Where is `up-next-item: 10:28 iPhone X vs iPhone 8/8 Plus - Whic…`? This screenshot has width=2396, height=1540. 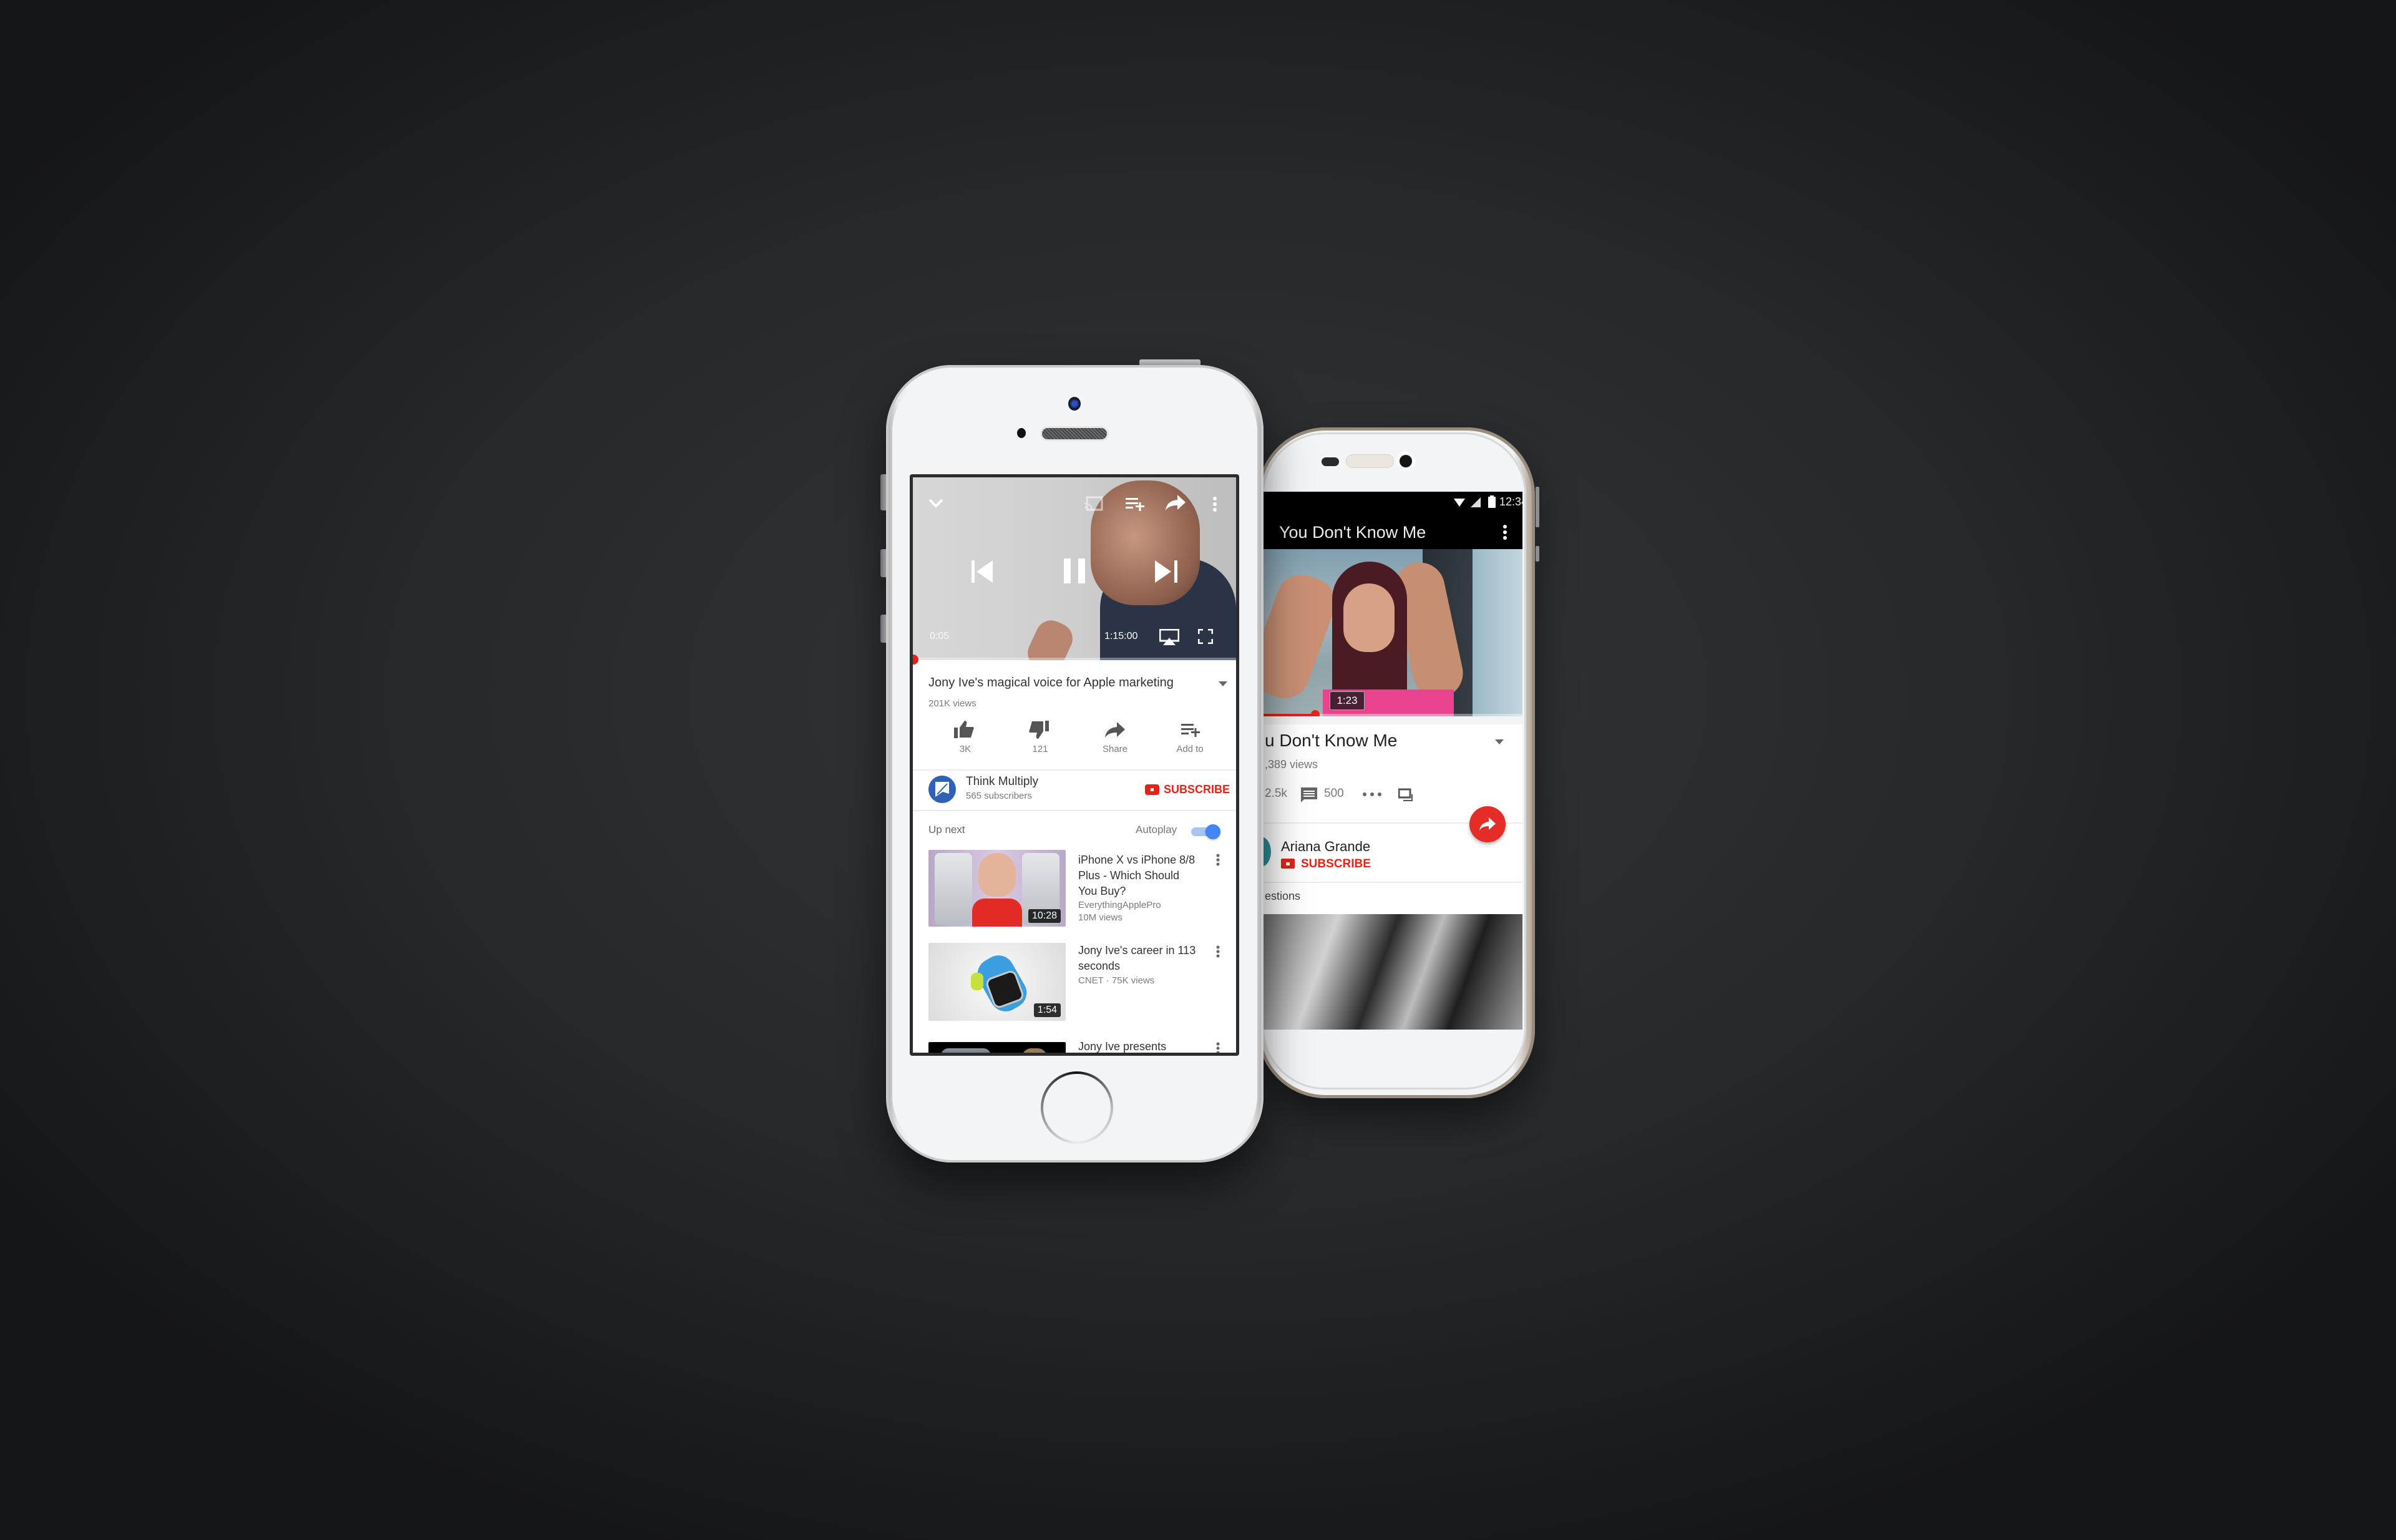
up-next-item: 10:28 iPhone X vs iPhone 8/8 Plus - Whic… is located at coordinates (1074, 890).